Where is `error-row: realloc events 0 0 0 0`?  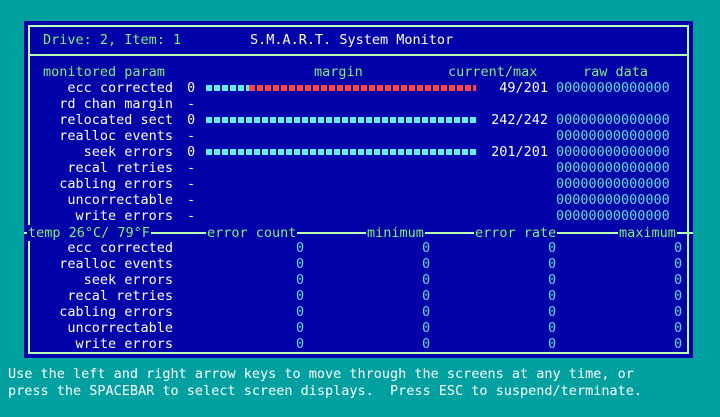 error-row: realloc events 0 0 0 0 is located at coordinates (358, 264).